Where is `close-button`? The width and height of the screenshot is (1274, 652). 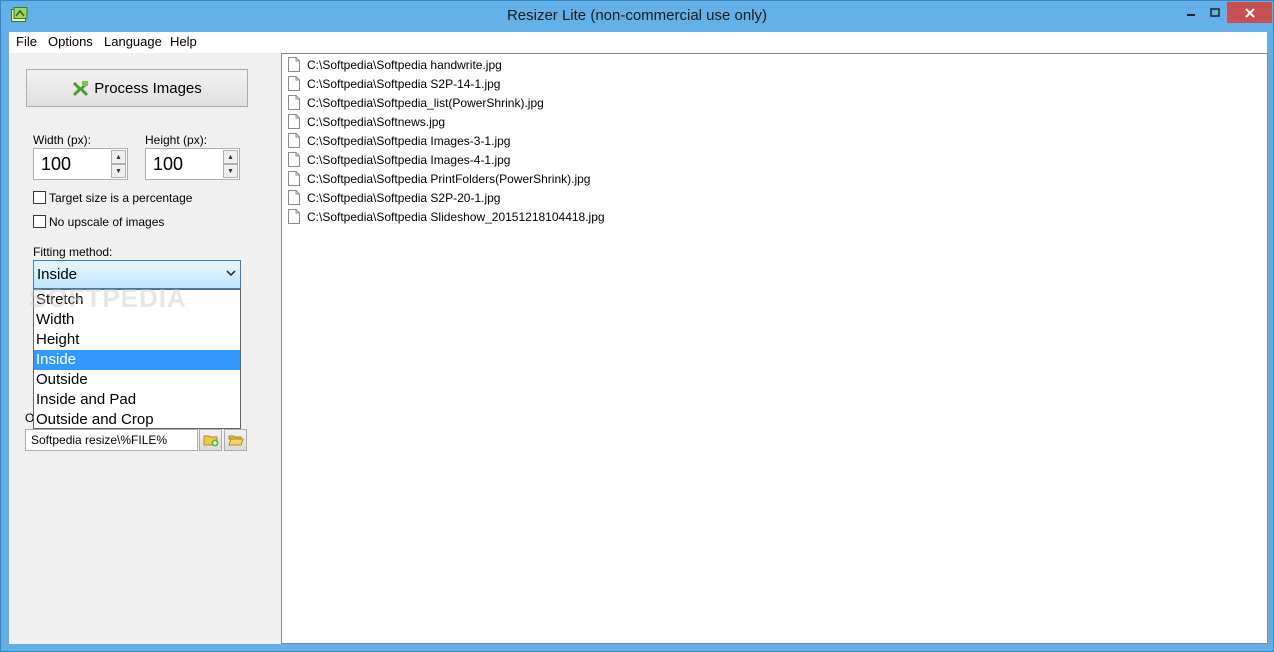 close-button is located at coordinates (1249, 12).